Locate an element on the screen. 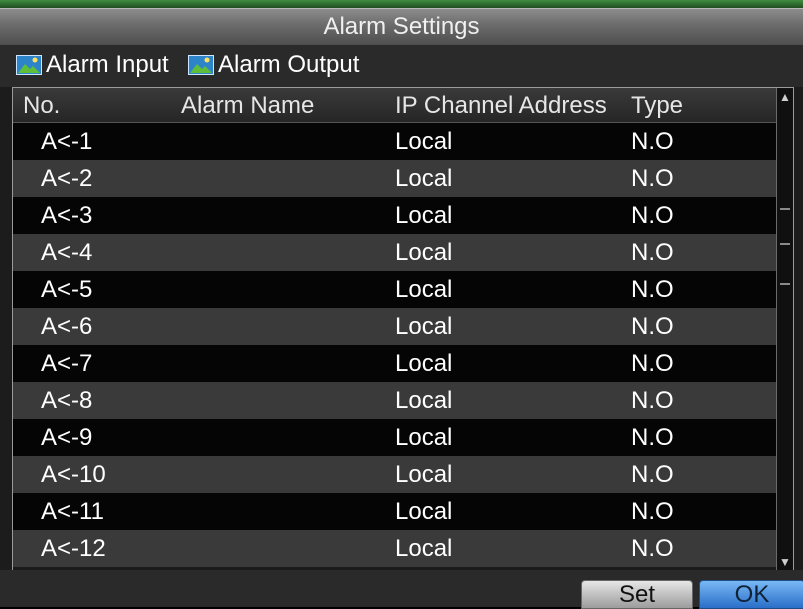 The width and height of the screenshot is (803, 609). footer-bar: Set OK is located at coordinates (401, 589).